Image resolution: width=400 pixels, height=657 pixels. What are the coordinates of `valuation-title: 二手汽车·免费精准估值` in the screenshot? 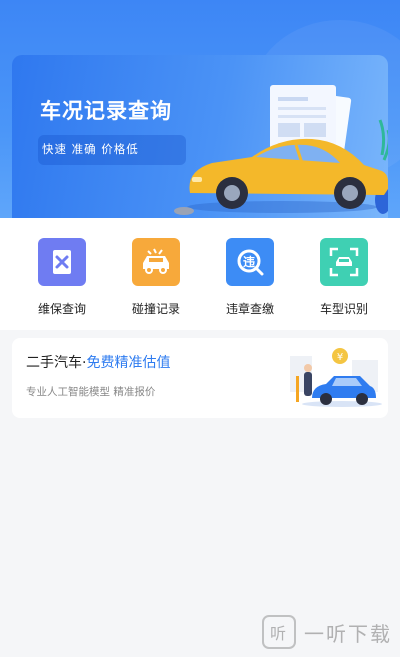 It's located at (98, 362).